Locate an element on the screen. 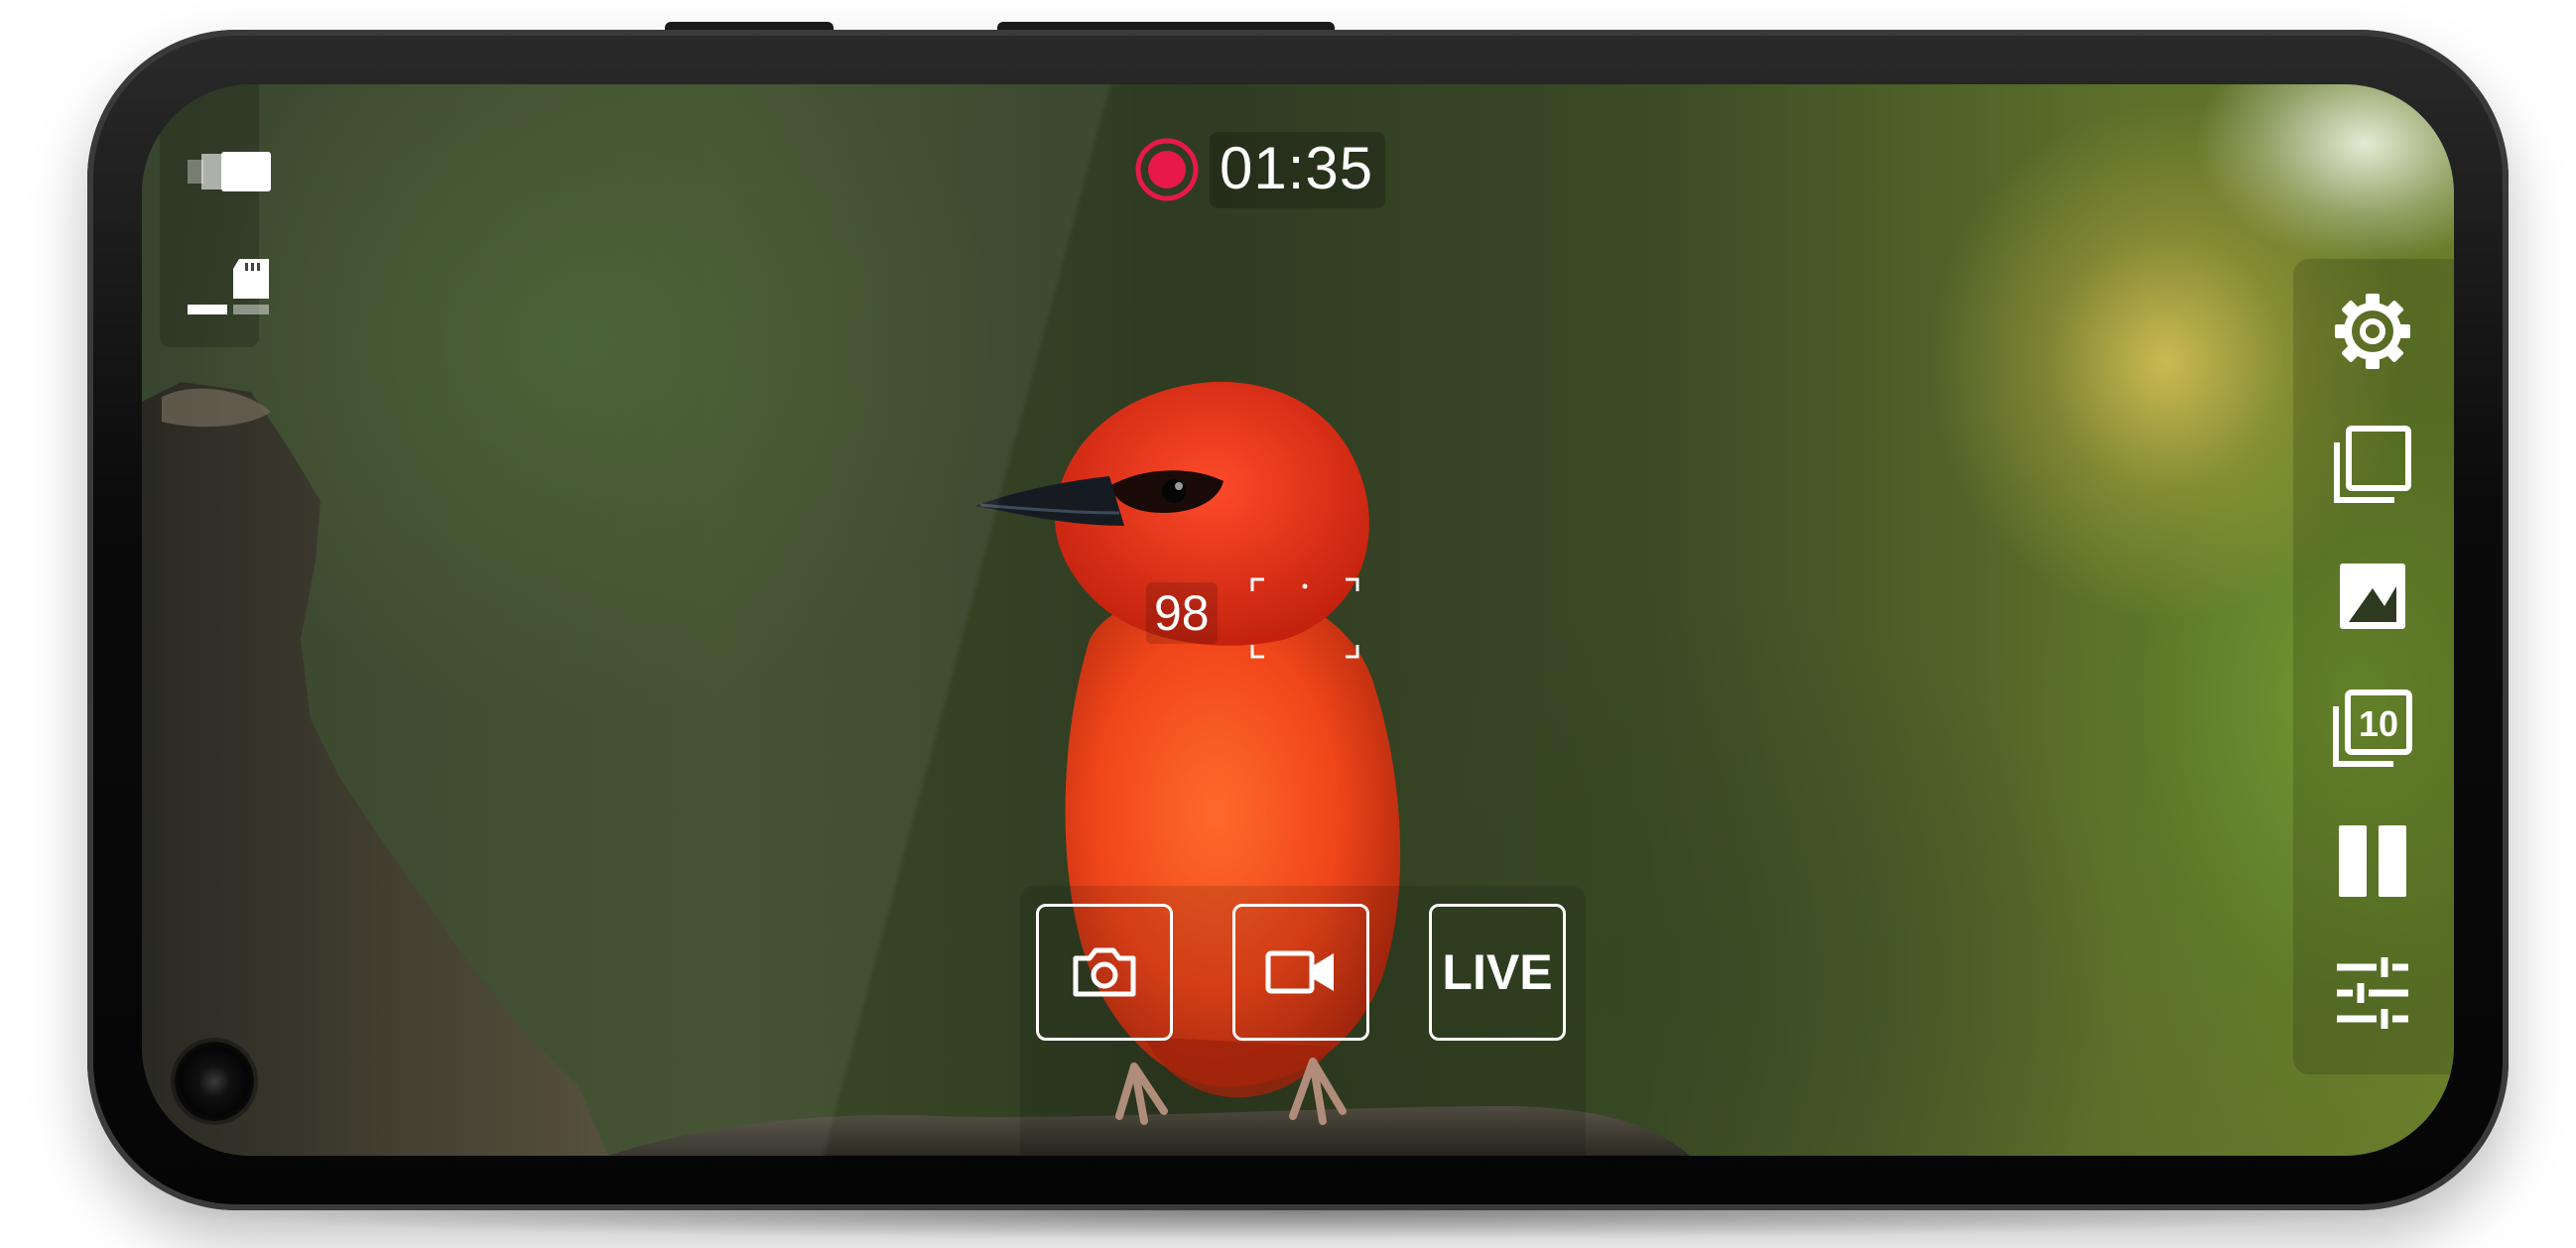 The height and width of the screenshot is (1248, 2576). burst-10-icon: 10 is located at coordinates (2373, 728).